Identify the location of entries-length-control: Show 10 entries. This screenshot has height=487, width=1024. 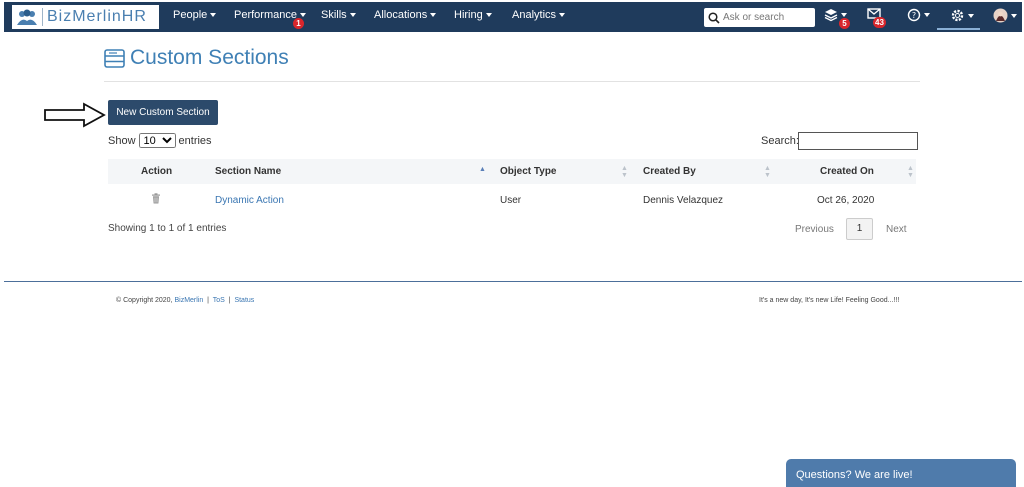
(160, 140).